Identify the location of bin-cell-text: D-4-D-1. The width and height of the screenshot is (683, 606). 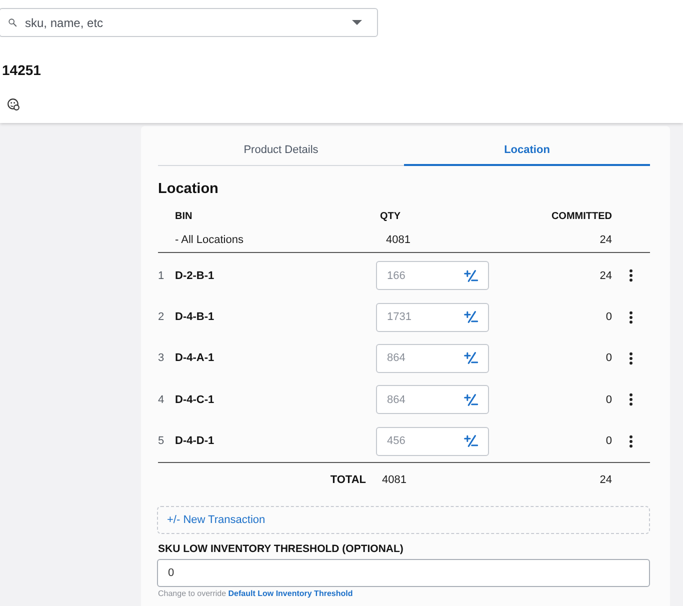
(195, 441).